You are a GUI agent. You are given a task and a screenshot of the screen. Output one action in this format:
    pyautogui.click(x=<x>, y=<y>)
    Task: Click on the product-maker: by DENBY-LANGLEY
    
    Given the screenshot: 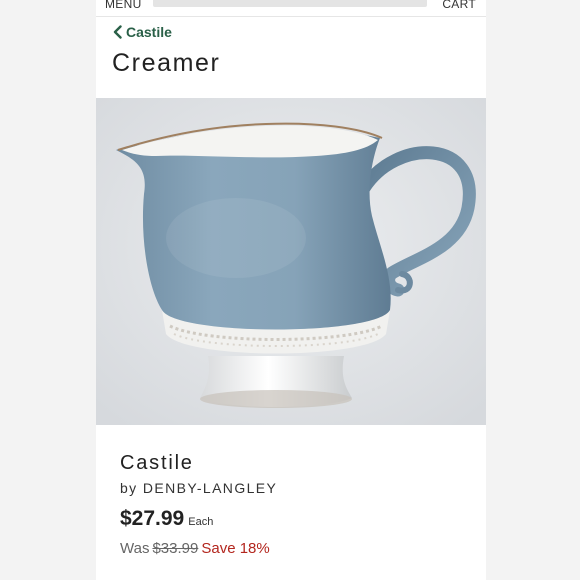 What is the action you would take?
    pyautogui.click(x=199, y=488)
    